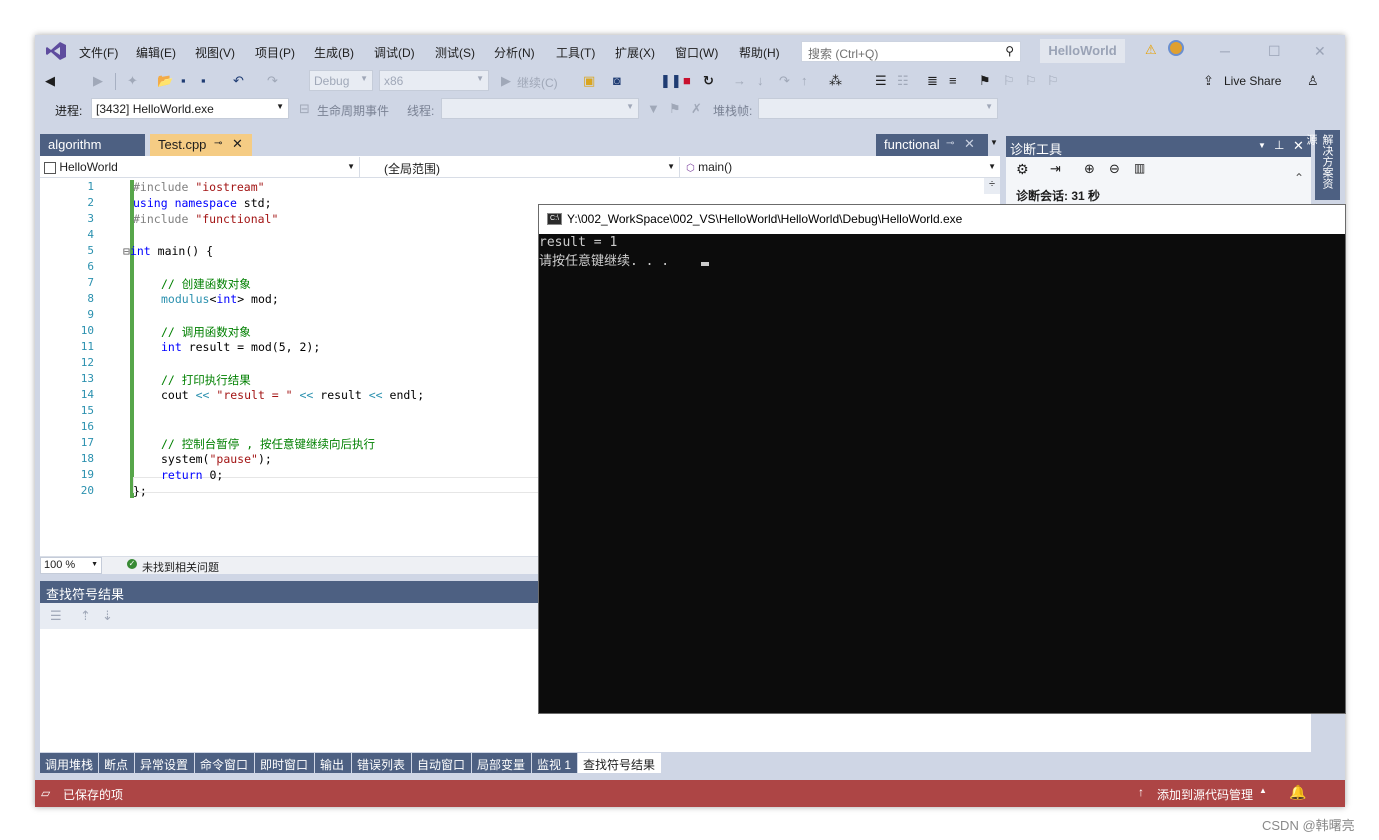 This screenshot has width=1379, height=840. What do you see at coordinates (835, 81) in the screenshot?
I see `hex-display-icon: ⁂` at bounding box center [835, 81].